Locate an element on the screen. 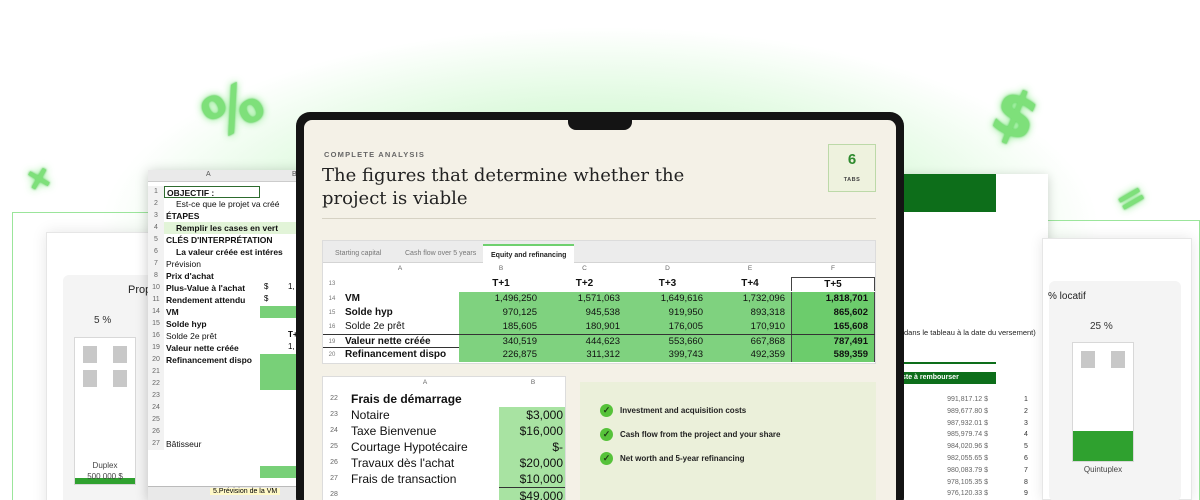 The width and height of the screenshot is (1200, 500). row-number: 13 is located at coordinates (332, 284).